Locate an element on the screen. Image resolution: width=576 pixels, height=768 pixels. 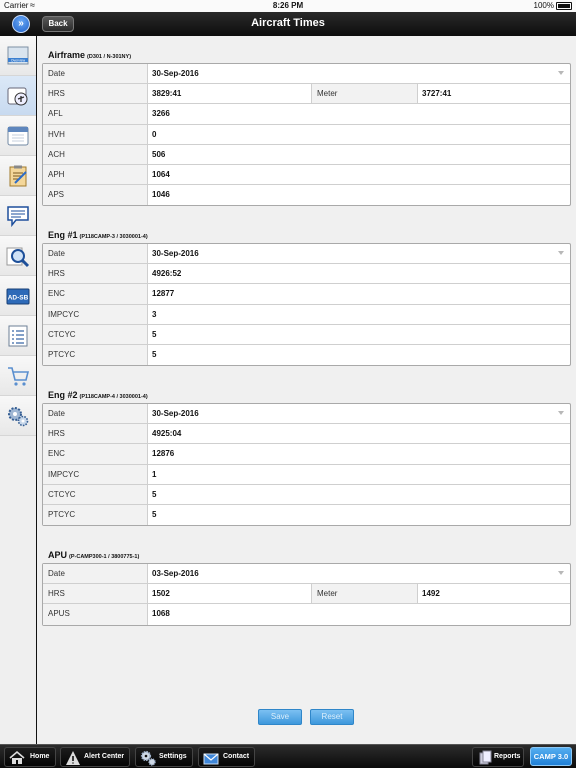
checklist-icon is located at coordinates (18, 176).